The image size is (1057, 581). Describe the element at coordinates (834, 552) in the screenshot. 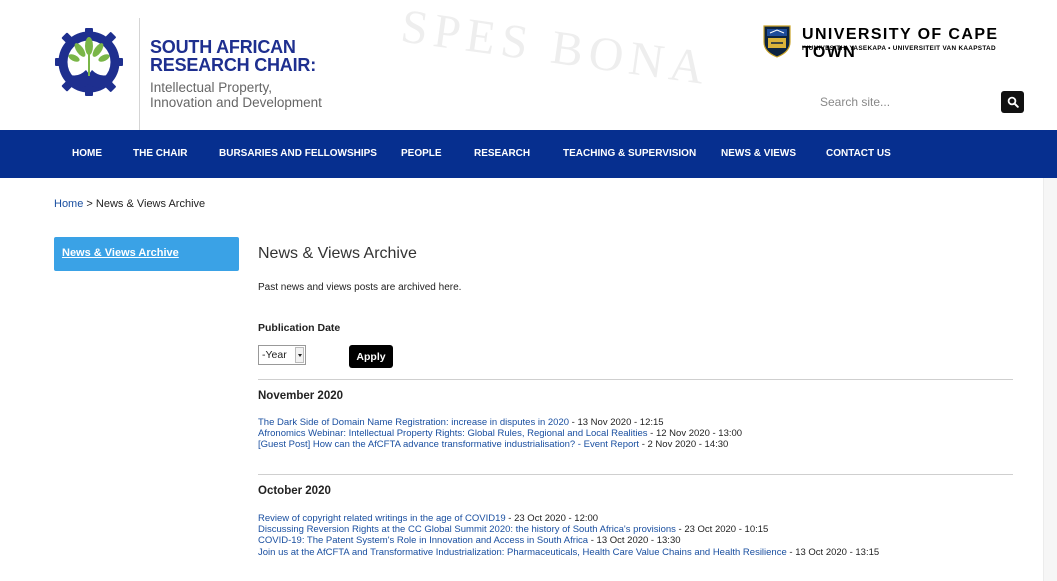

I see `post-date: - 13 Oct 2020 - 13:15` at that location.